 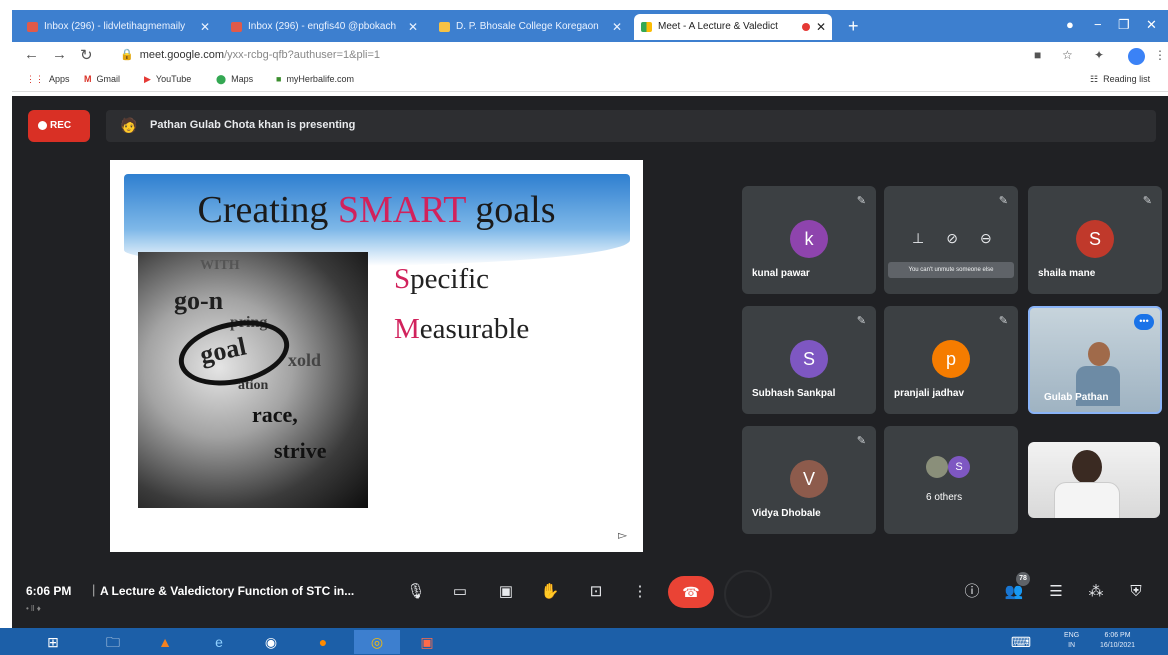 I want to click on captions-icon: ▣, so click(x=506, y=591).